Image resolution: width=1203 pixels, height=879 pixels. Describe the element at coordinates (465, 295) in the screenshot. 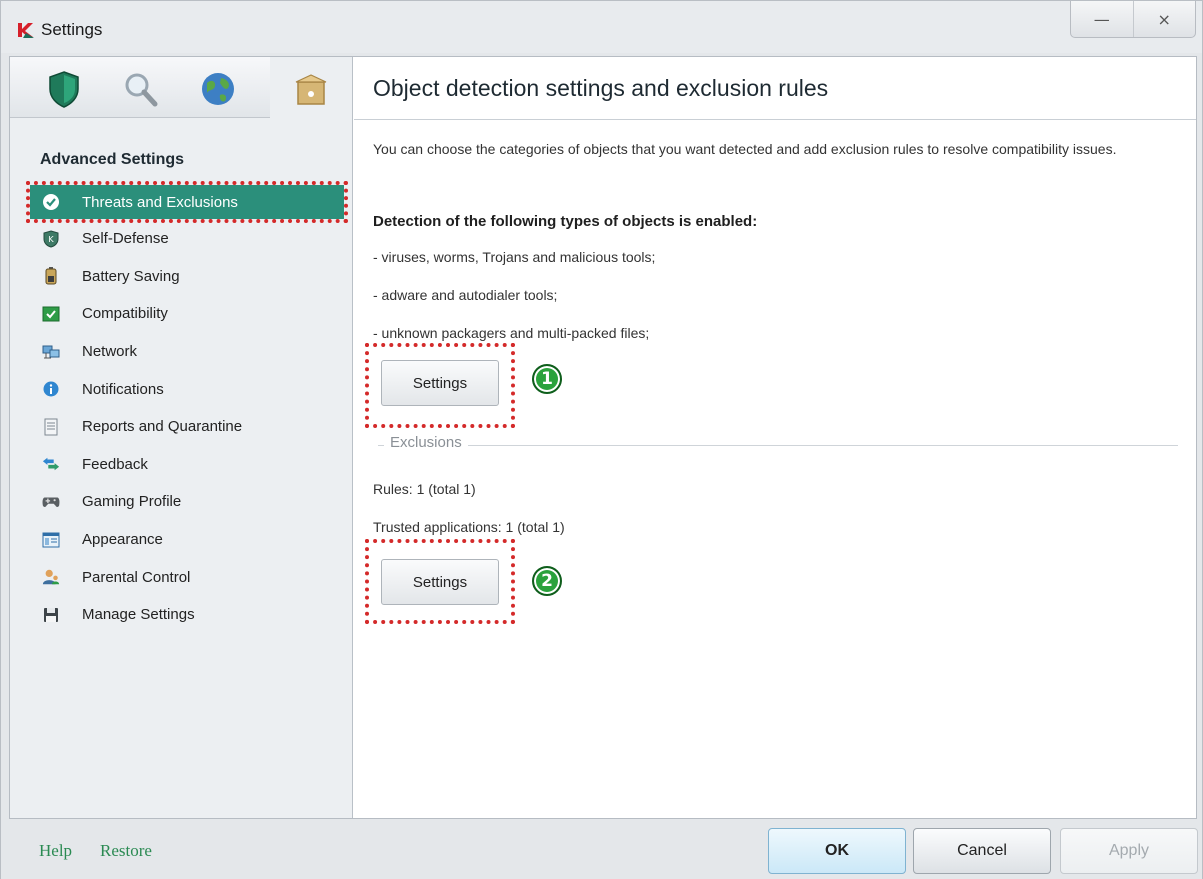

I see `detection-item: - adware and autodialer tools;` at that location.